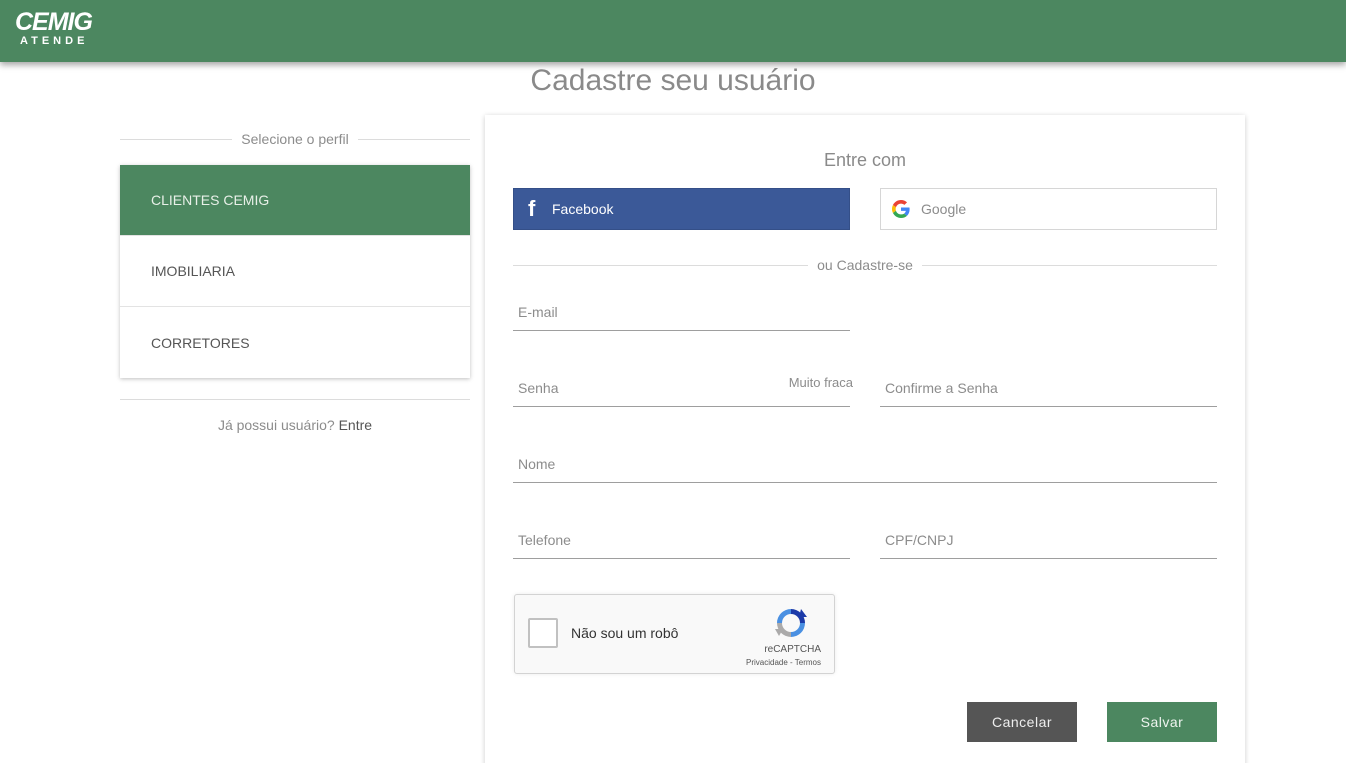 The image size is (1346, 763). I want to click on profile-item-imobiliaria: IMOBILIARIA, so click(295, 271).